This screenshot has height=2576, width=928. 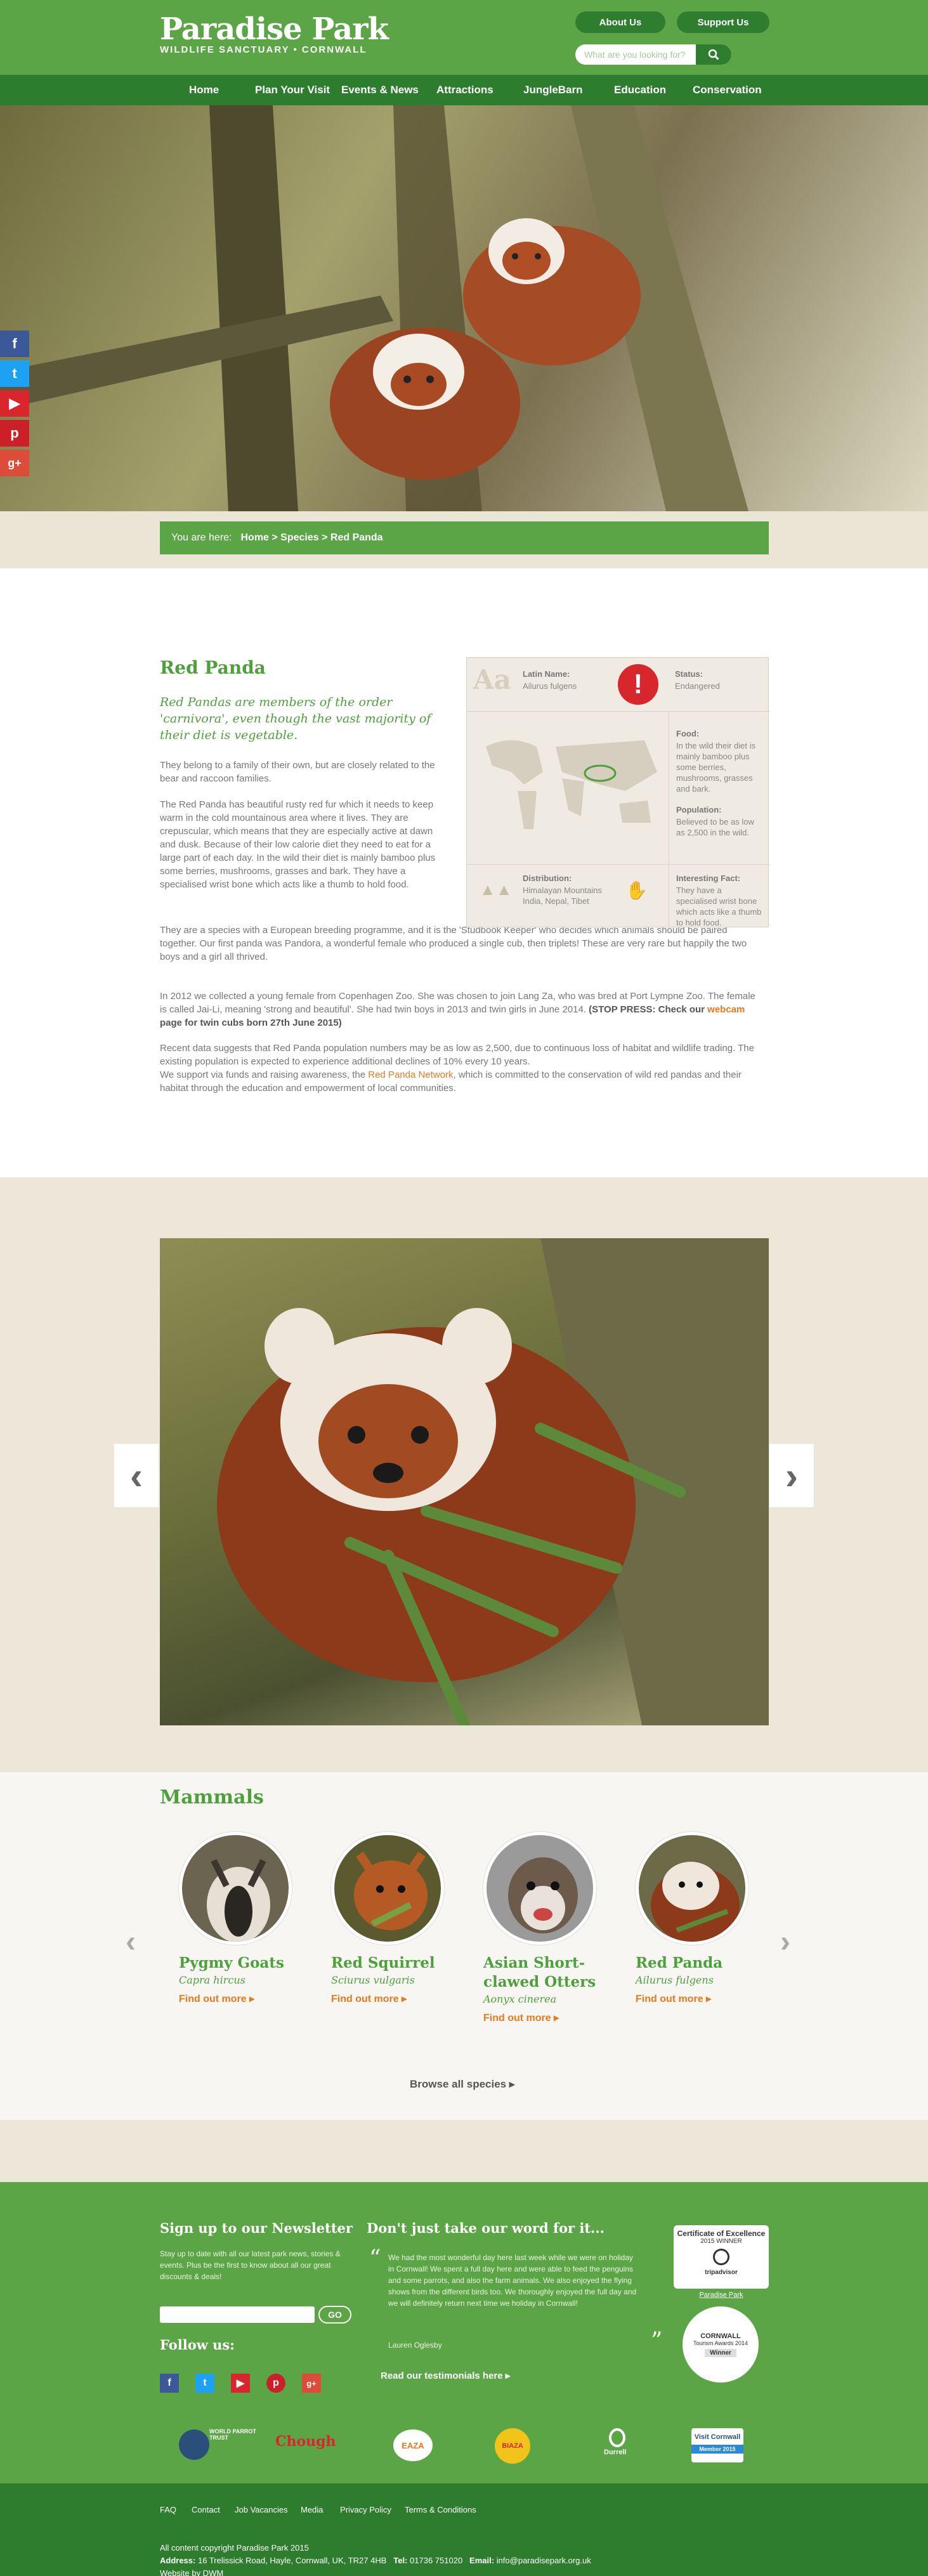 I want to click on partner-name: Durrell, so click(x=615, y=2452).